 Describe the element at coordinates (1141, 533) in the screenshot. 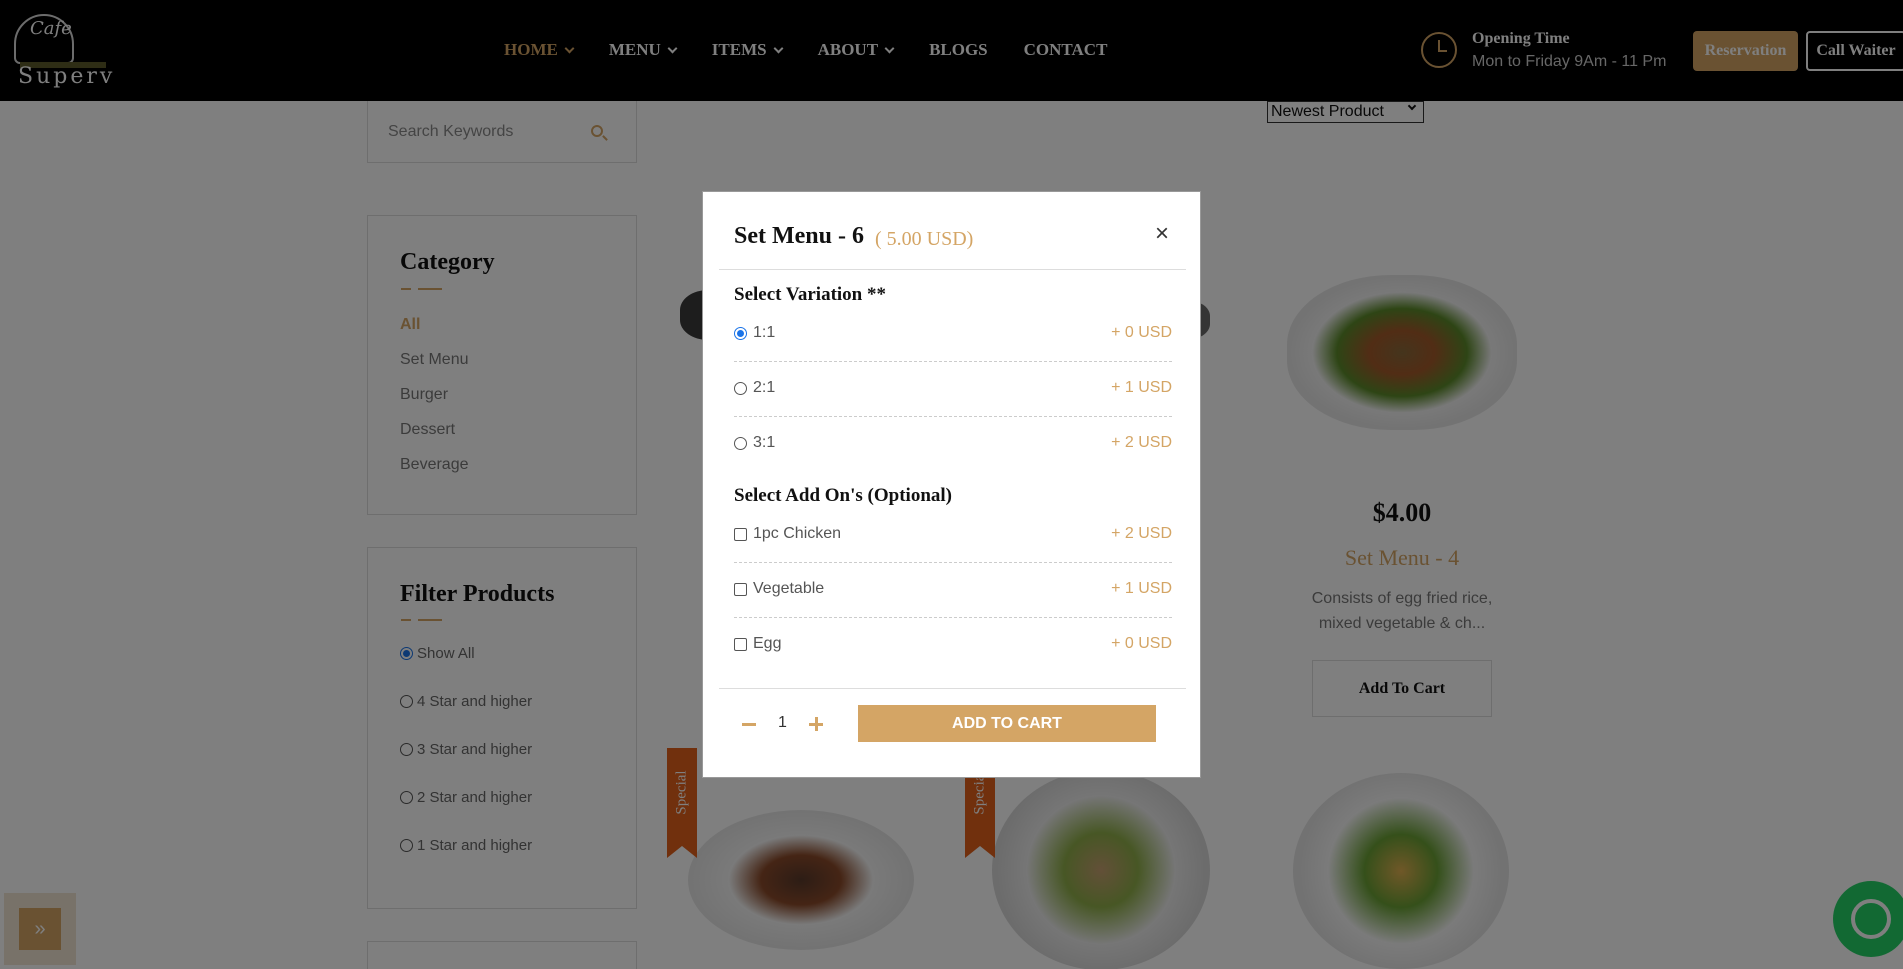

I see `addon-price: + 2 USD` at that location.